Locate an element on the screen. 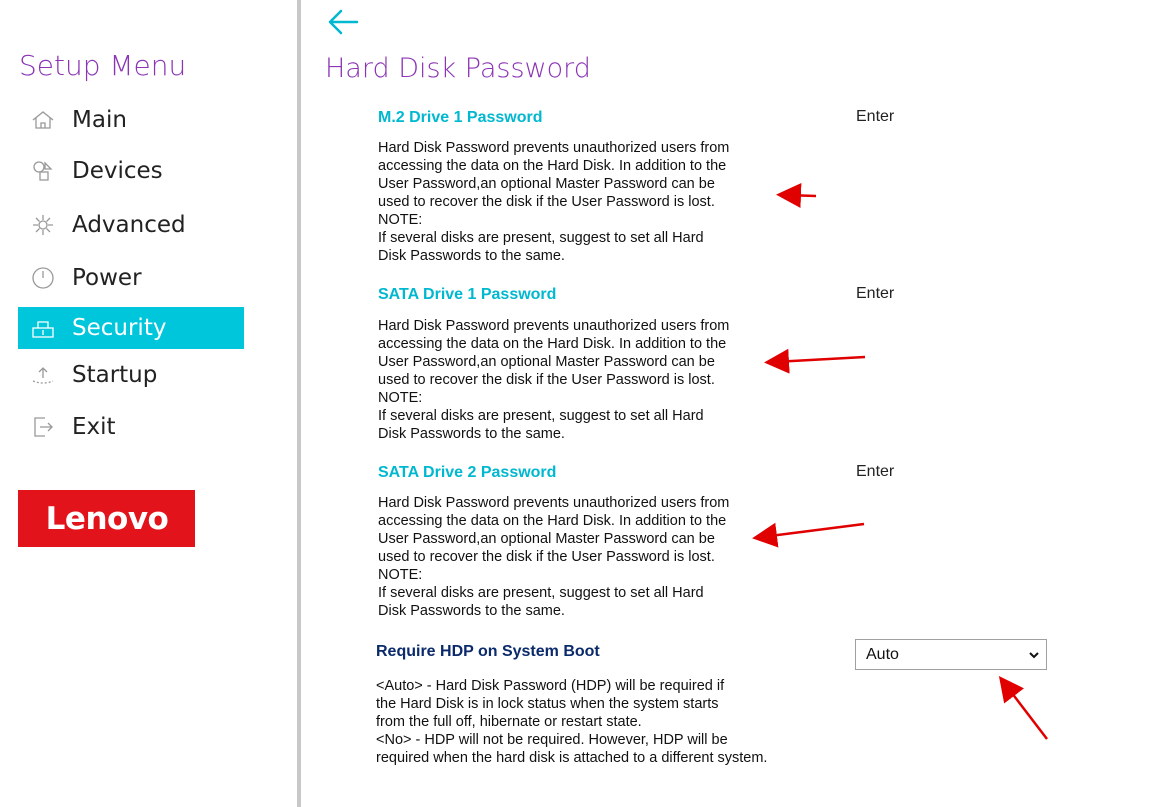 Image resolution: width=1161 pixels, height=807 pixels. power-icon is located at coordinates (43, 278).